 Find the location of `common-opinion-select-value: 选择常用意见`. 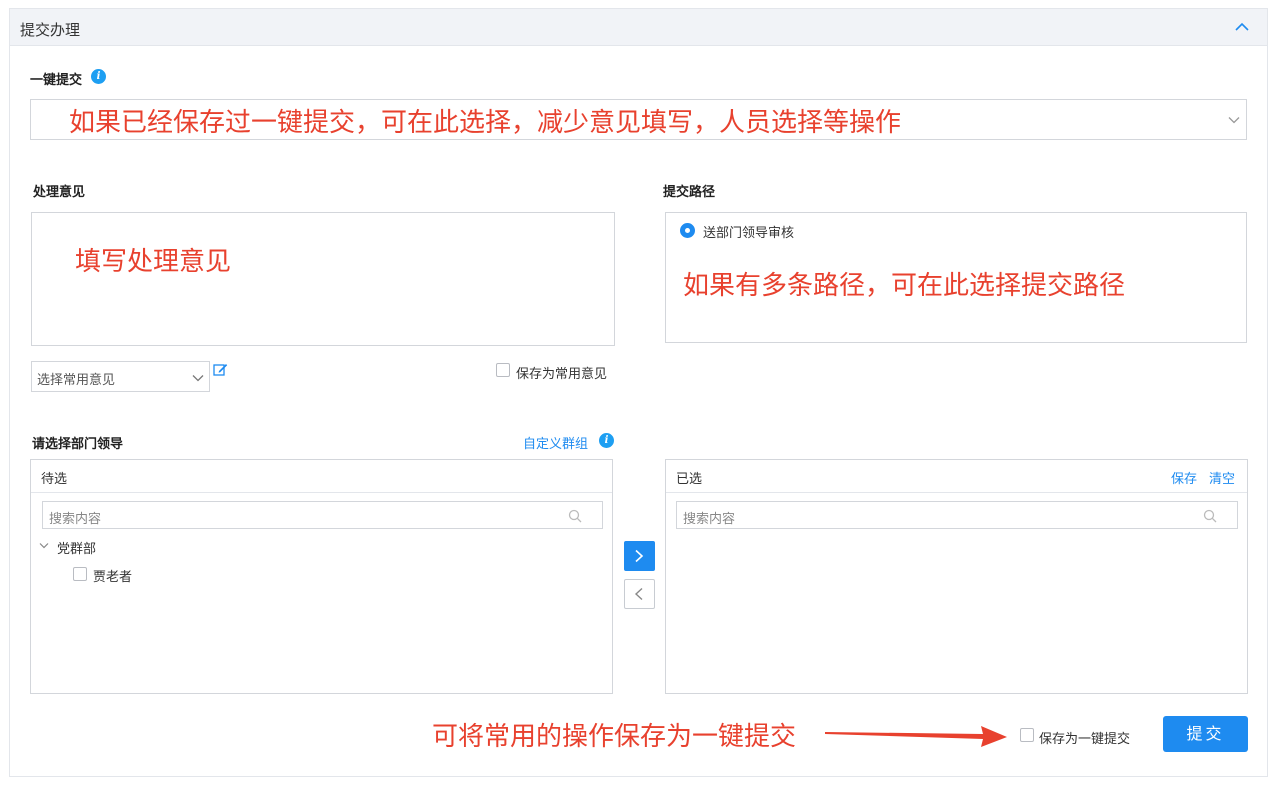

common-opinion-select-value: 选择常用意见 is located at coordinates (76, 380).